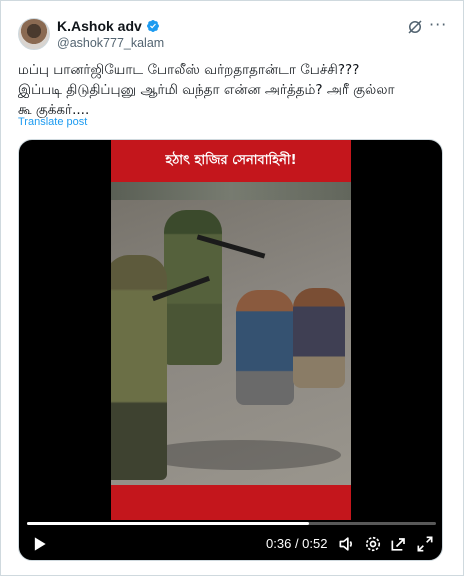  What do you see at coordinates (241, 455) in the screenshot?
I see `video-shadow` at bounding box center [241, 455].